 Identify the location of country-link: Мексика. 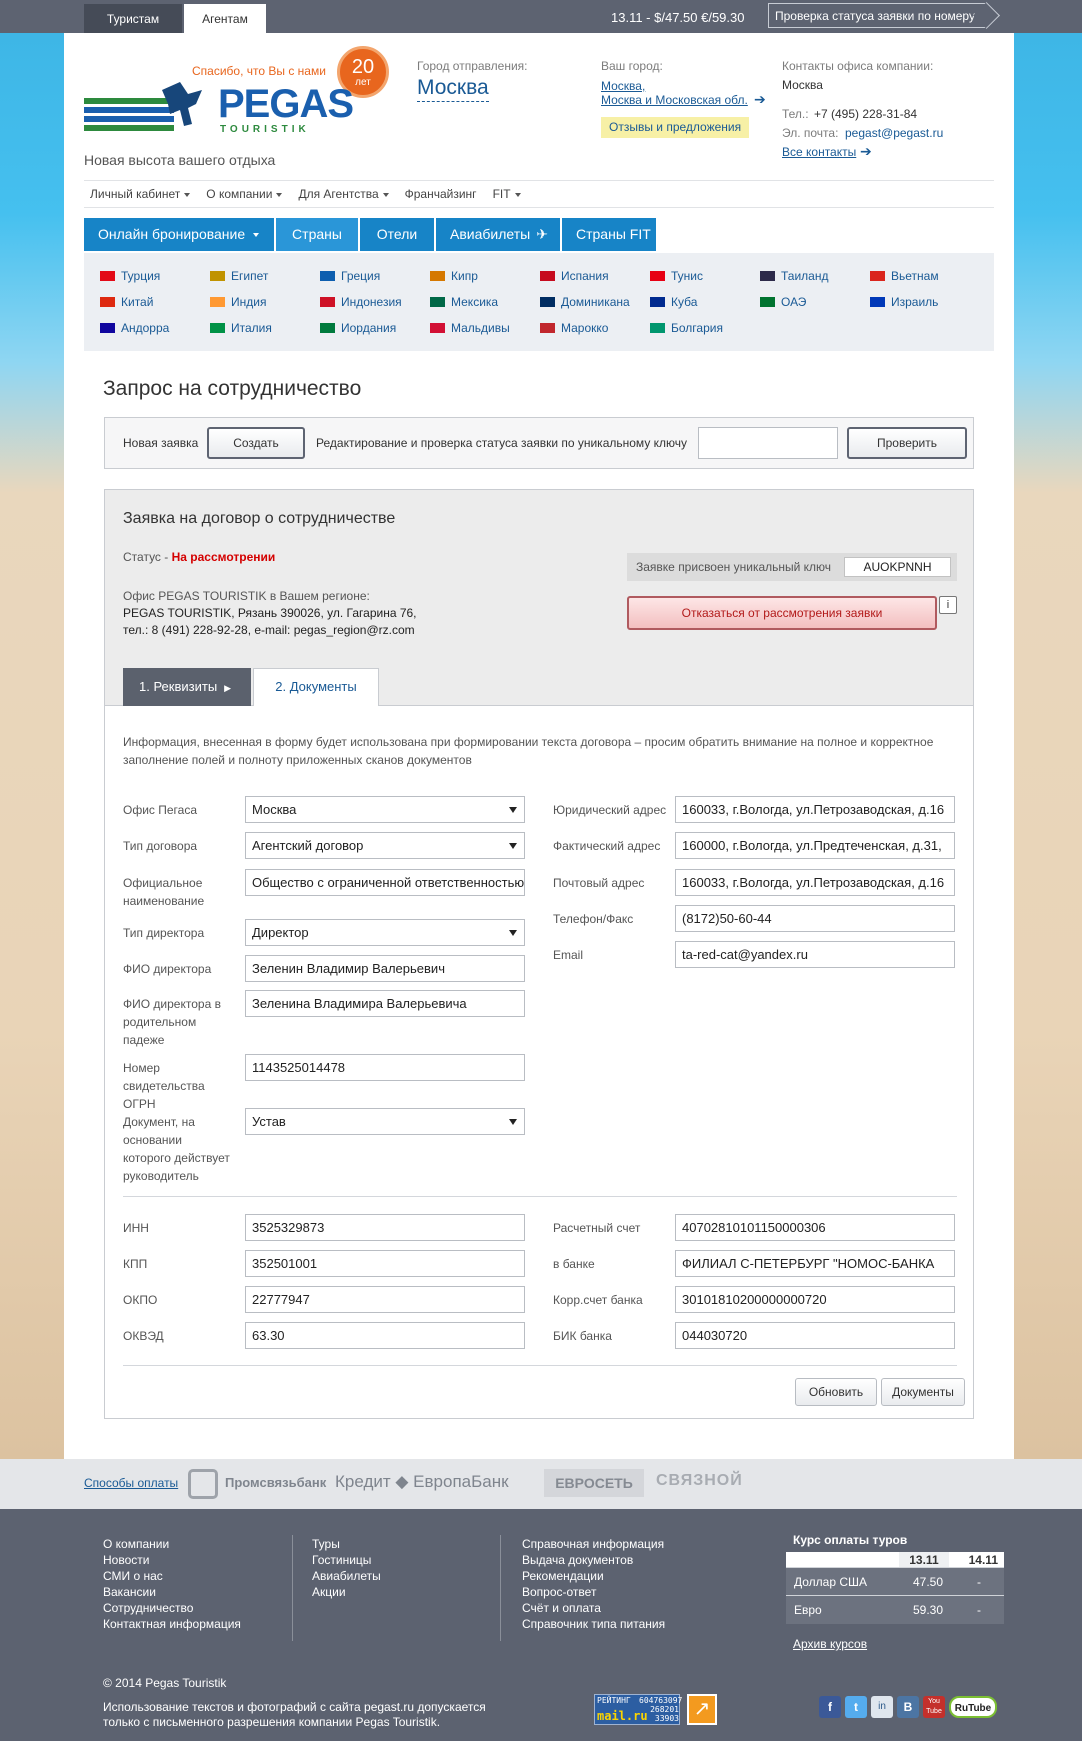
(464, 302).